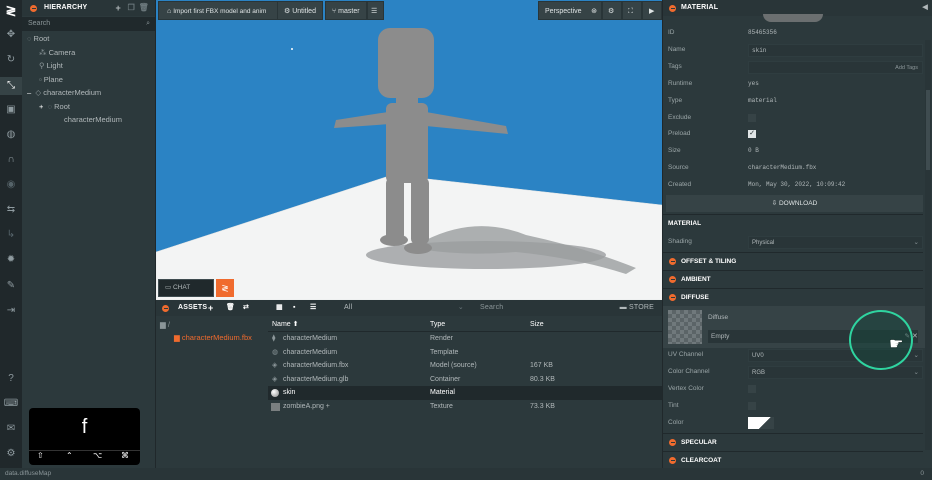  Describe the element at coordinates (88, 8) in the screenshot. I see `hierarchy-header: HIERARCHY + ❐ 🗑` at that location.